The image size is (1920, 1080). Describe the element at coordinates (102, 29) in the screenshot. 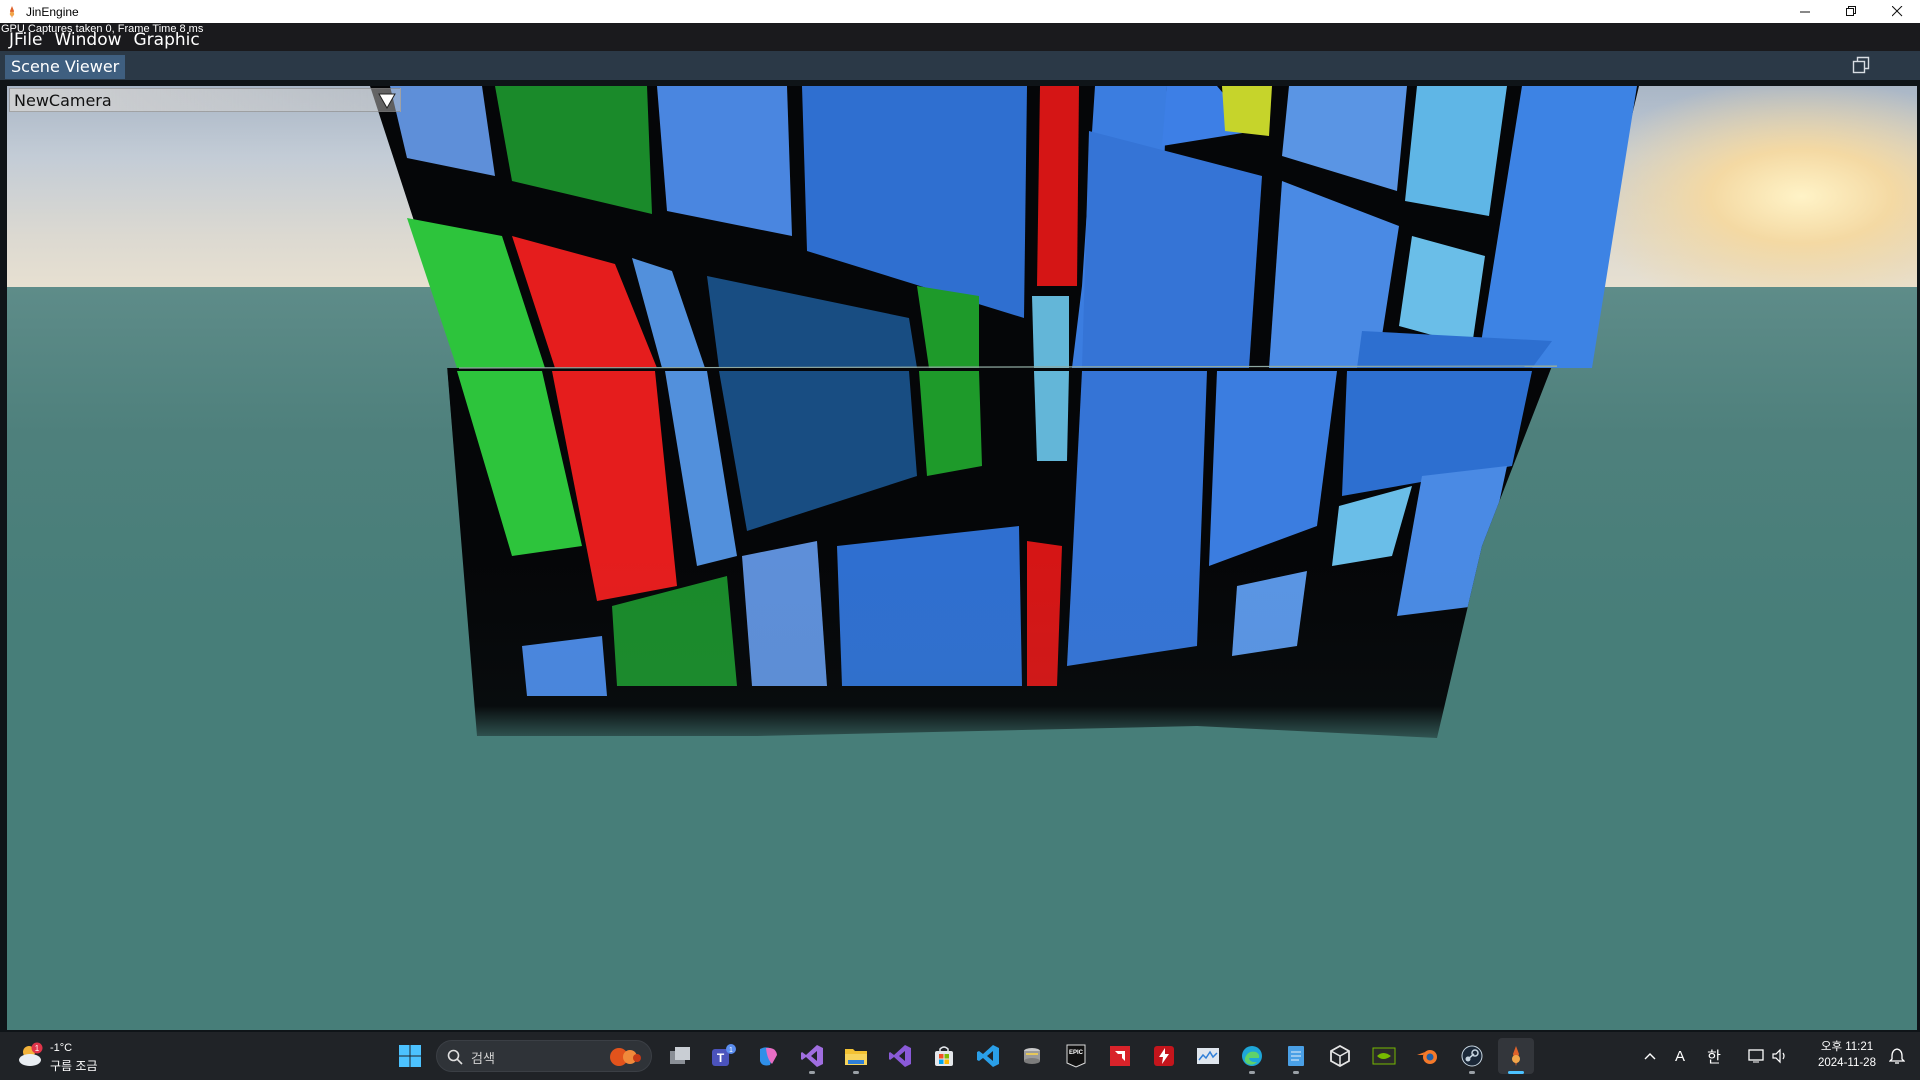

I see `gpu-stats-overlay: GPU Captures taken 0, Frame Time 8 ms` at that location.